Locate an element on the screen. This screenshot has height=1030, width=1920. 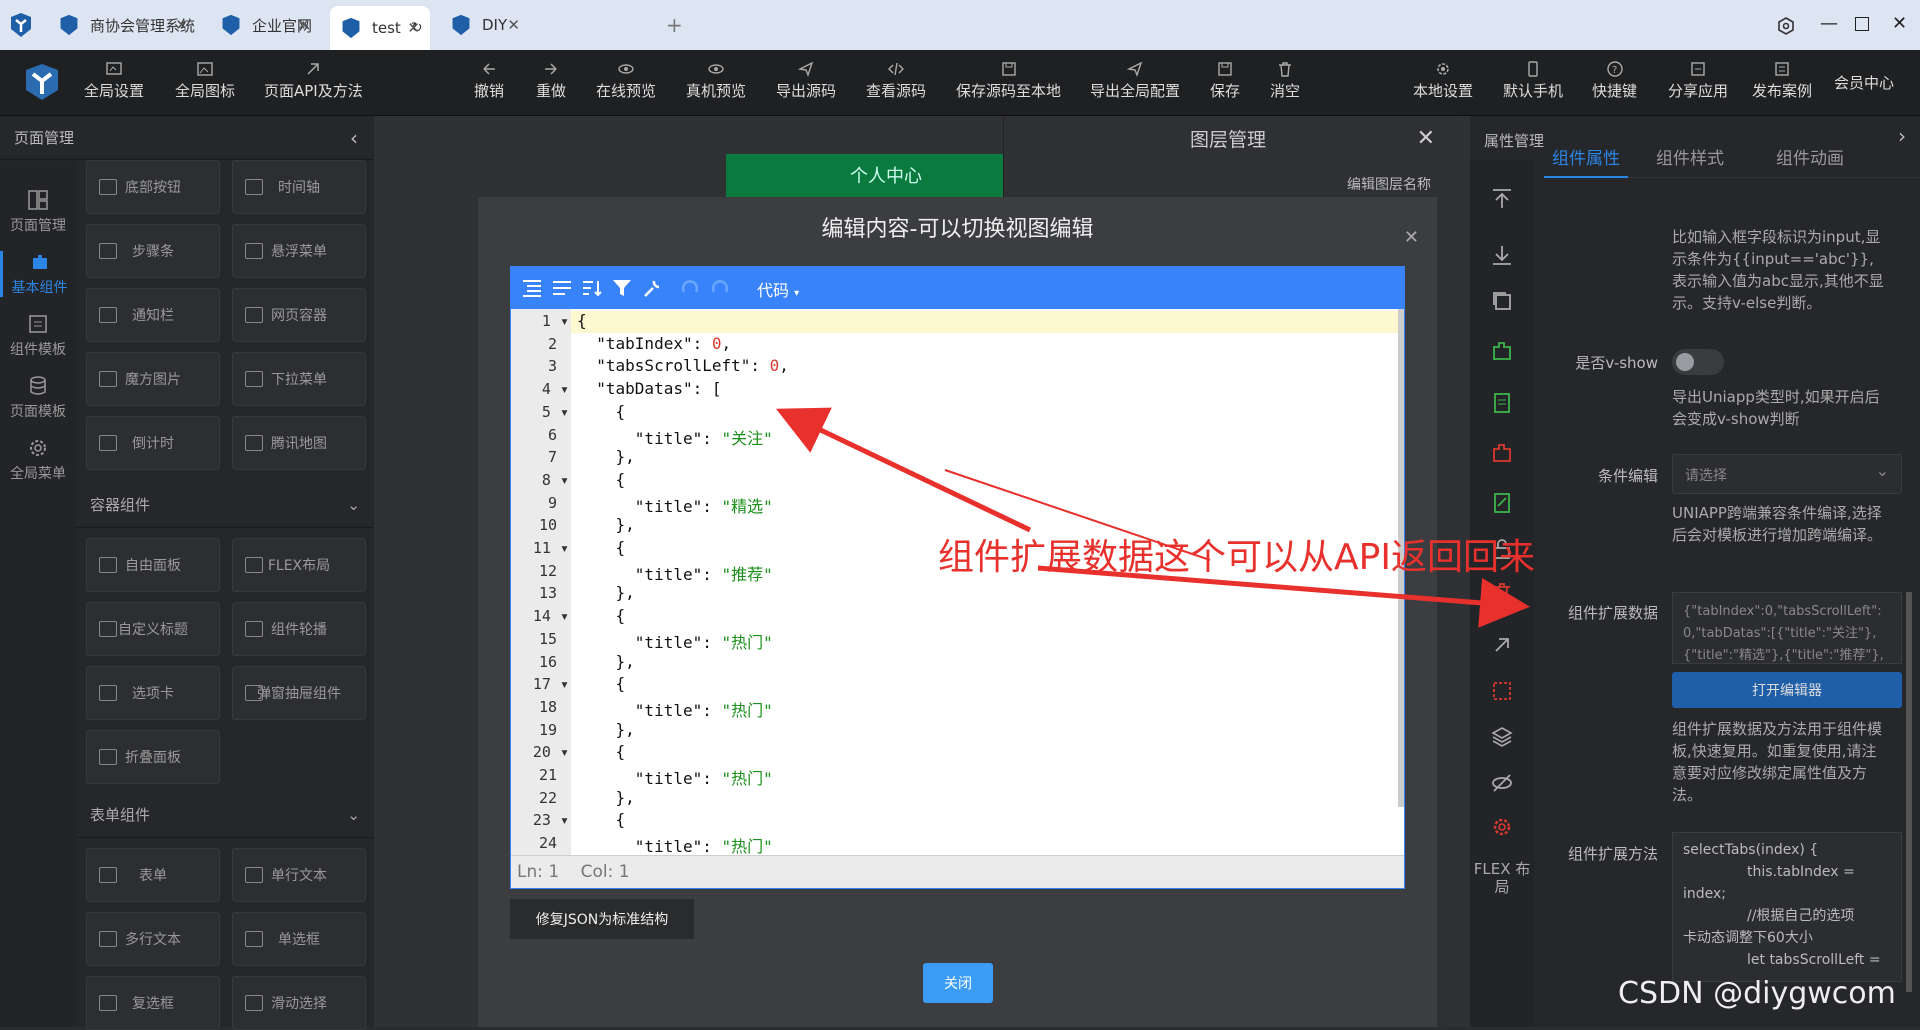
collapse-icon: ‹ is located at coordinates (354, 138).